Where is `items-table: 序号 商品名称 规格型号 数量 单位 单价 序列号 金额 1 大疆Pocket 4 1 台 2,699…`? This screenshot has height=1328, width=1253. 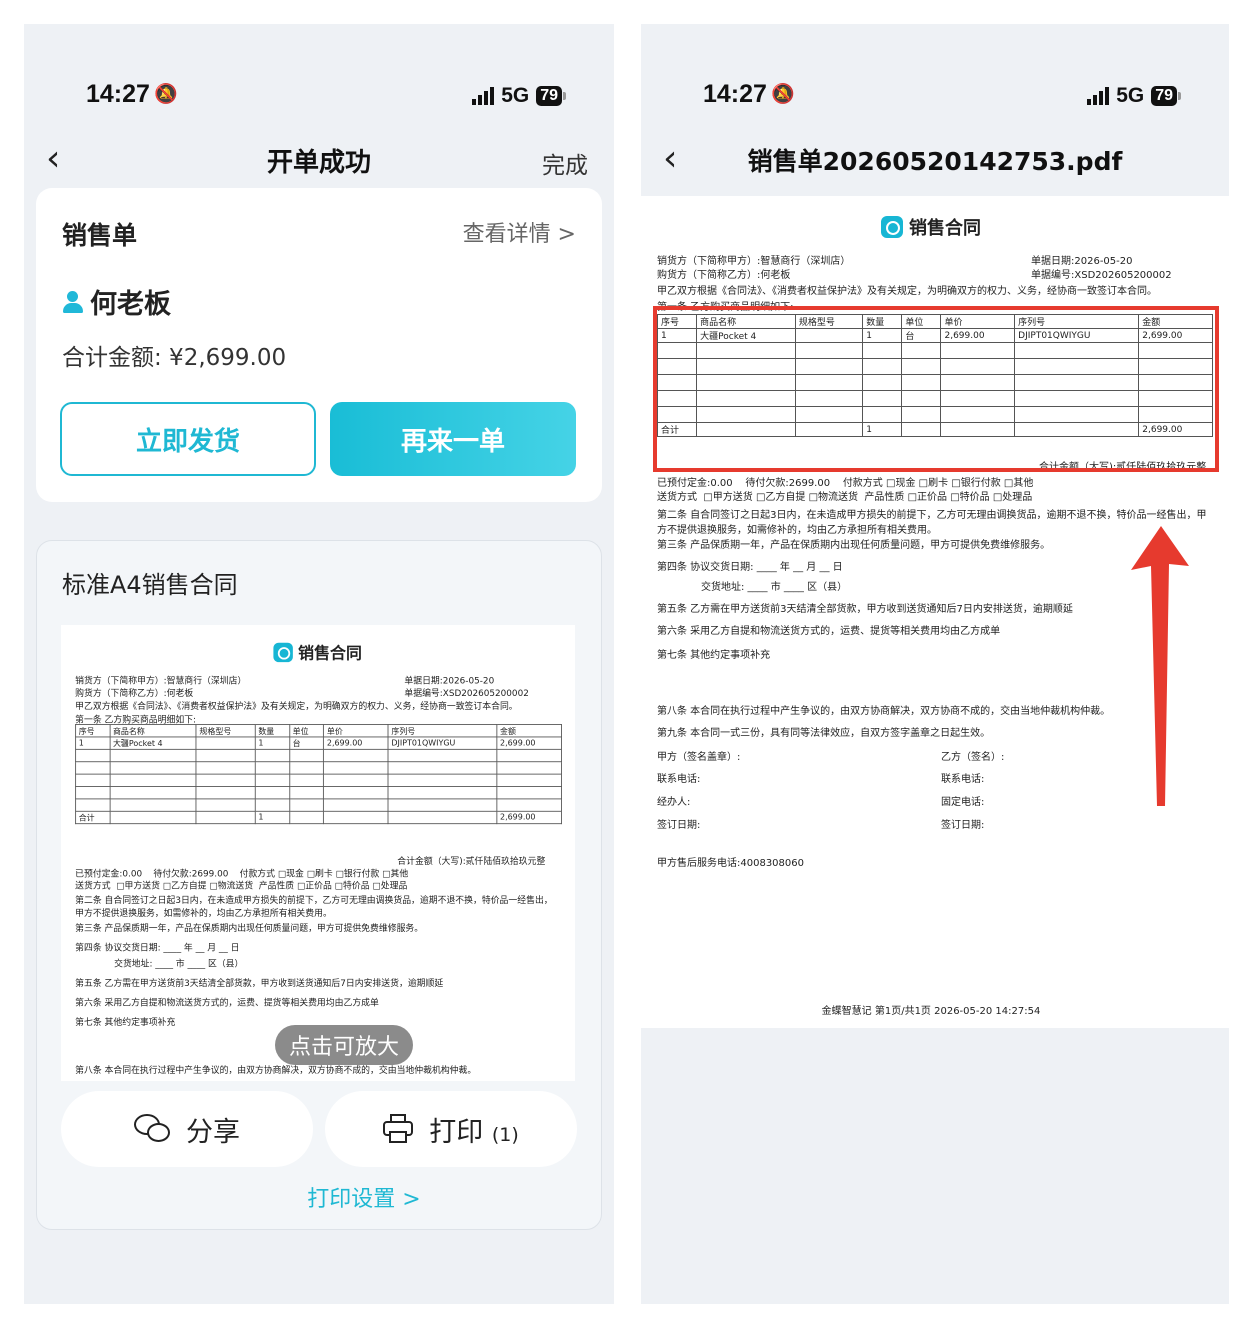
items-table: 序号 商品名称 规格型号 数量 单位 单价 序列号 金额 1 大疆Pocket 4 1 台 2,699… is located at coordinates (318, 774).